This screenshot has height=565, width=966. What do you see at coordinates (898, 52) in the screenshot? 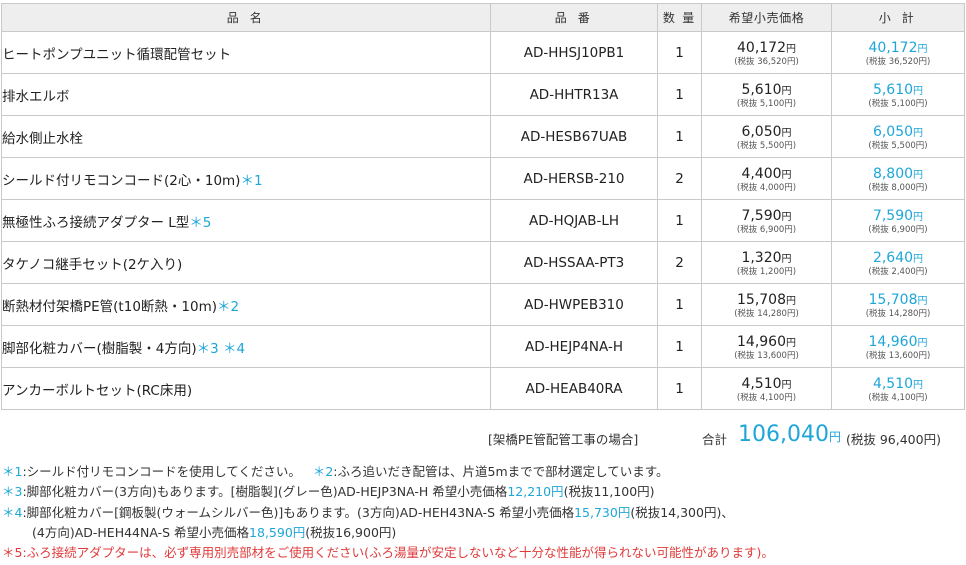
I see `part-subtotal-cell: 40,172円 (税抜 36,520円)` at bounding box center [898, 52].